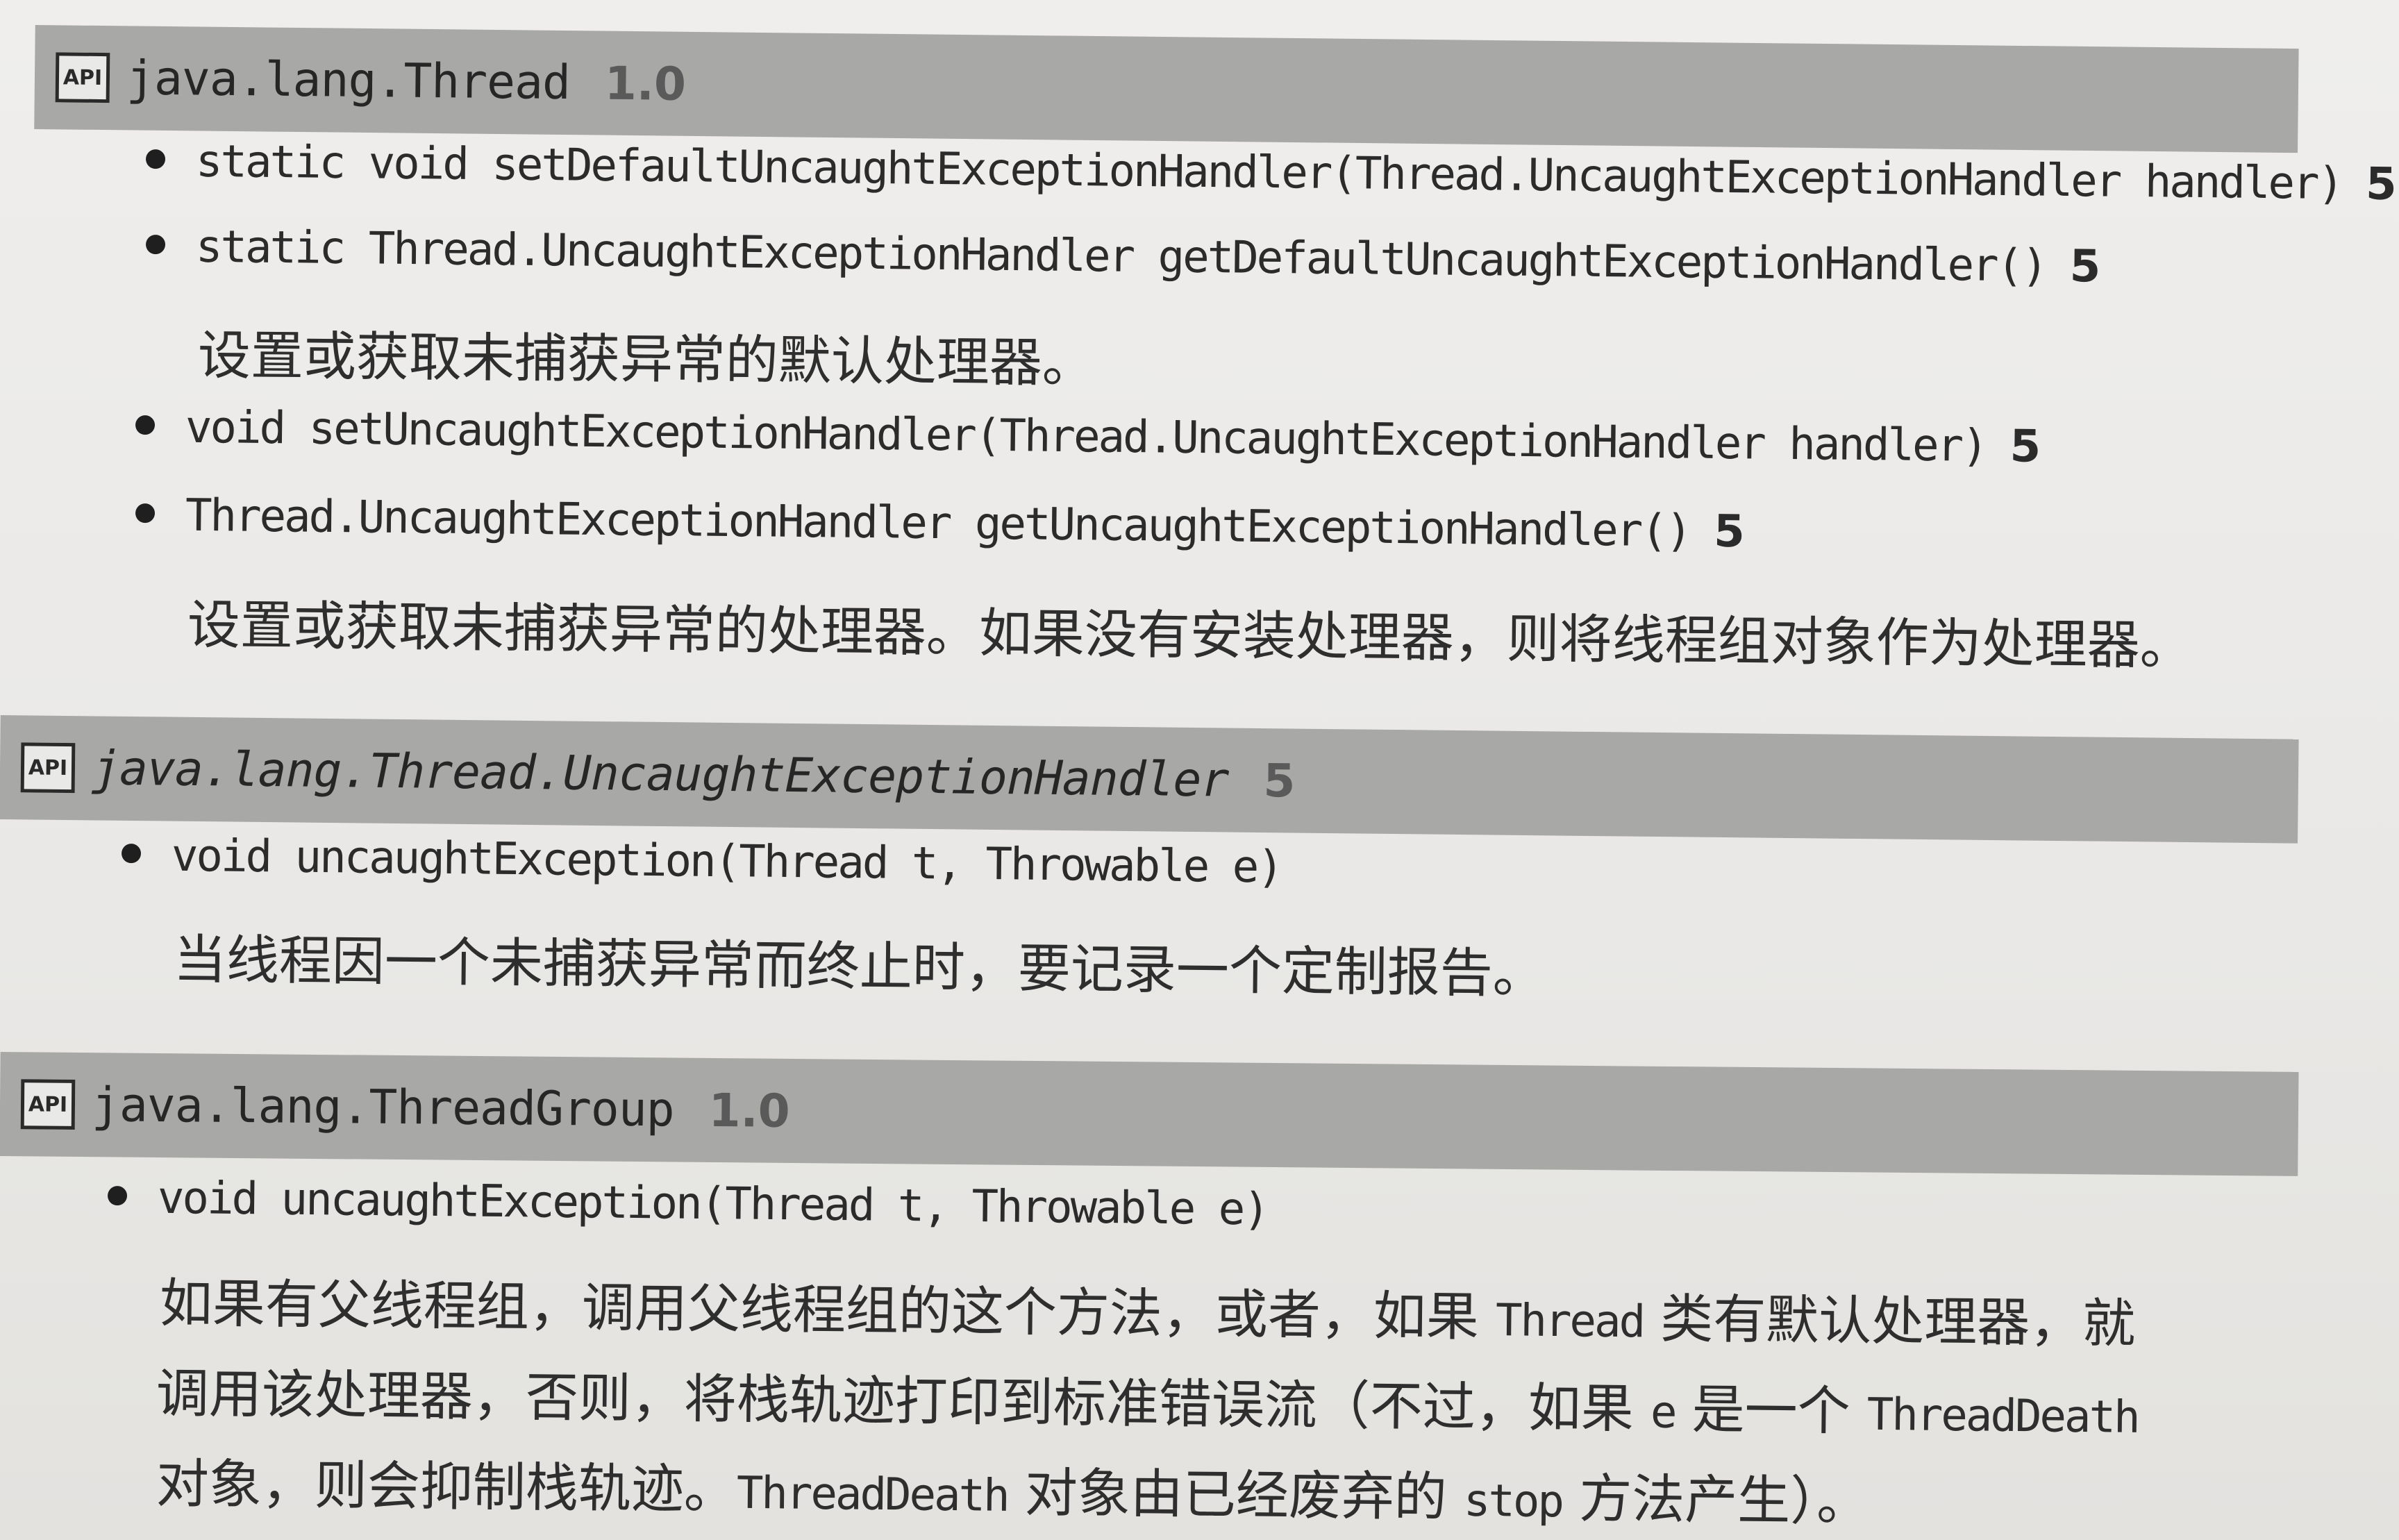  Describe the element at coordinates (1166, 89) in the screenshot. I see `api-header-thread: API java.lang.Thread 1.0` at that location.